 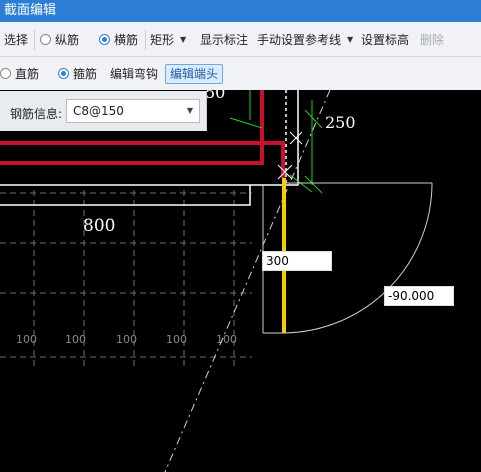 What do you see at coordinates (98, 111) in the screenshot?
I see `rebar-info-value: C8@150` at bounding box center [98, 111].